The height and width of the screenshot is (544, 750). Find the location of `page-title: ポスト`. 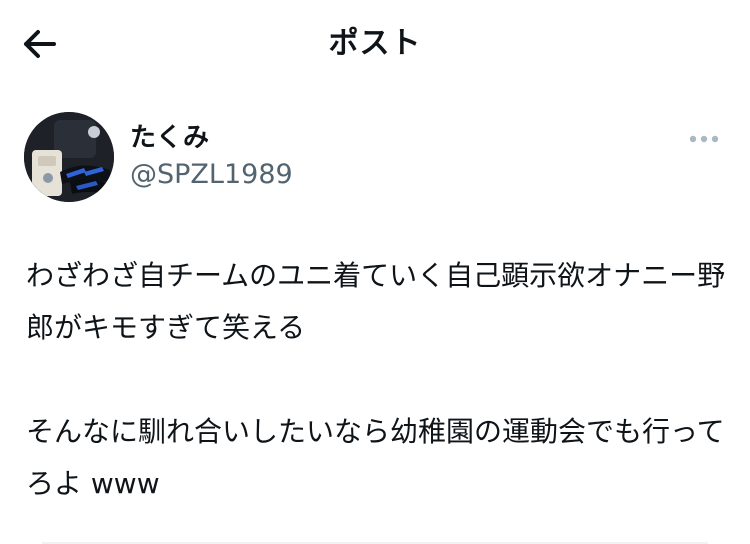

page-title: ポスト is located at coordinates (375, 43).